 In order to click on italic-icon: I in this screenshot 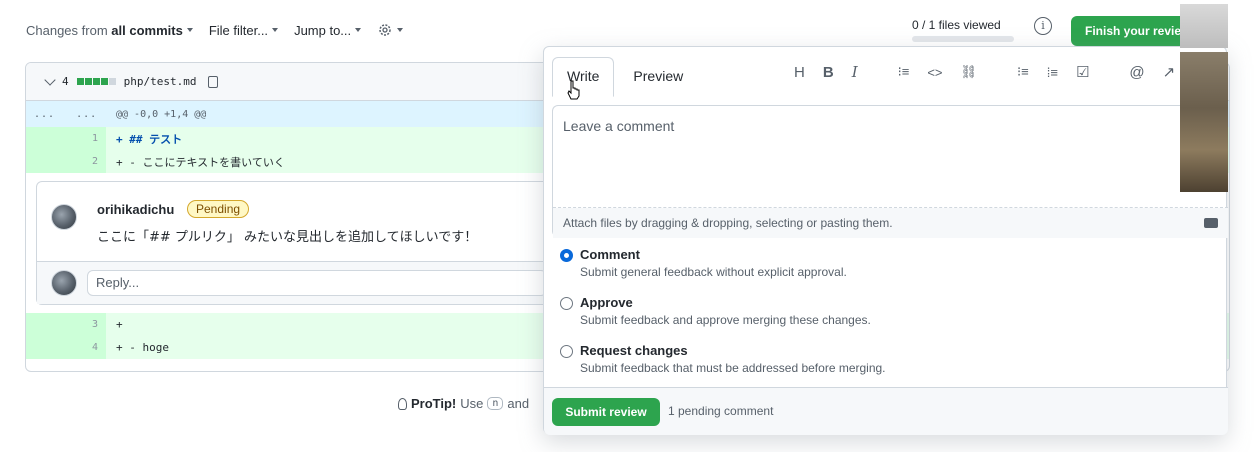, I will do `click(855, 72)`.